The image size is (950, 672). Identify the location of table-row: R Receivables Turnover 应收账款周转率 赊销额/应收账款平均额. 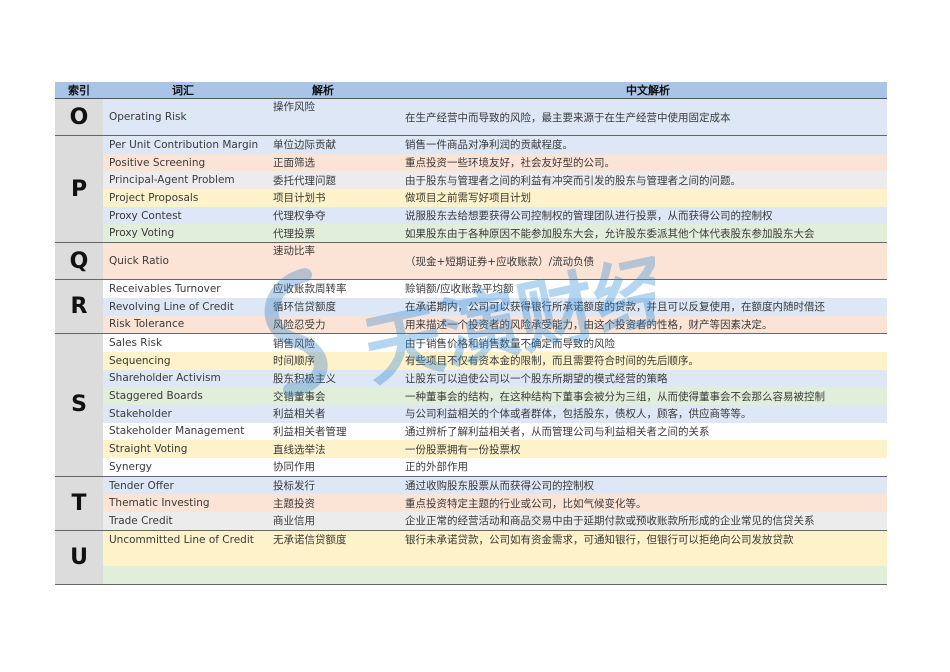
(471, 307).